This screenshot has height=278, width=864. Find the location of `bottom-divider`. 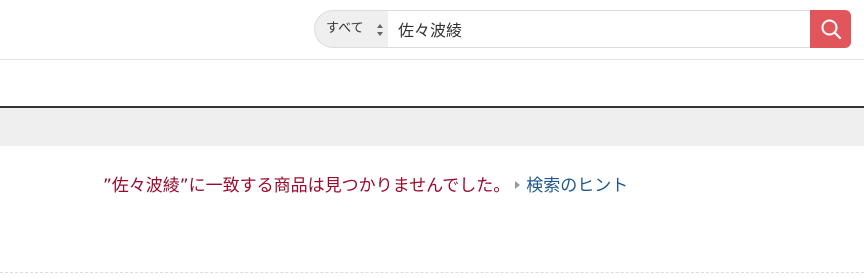

bottom-divider is located at coordinates (432, 272).